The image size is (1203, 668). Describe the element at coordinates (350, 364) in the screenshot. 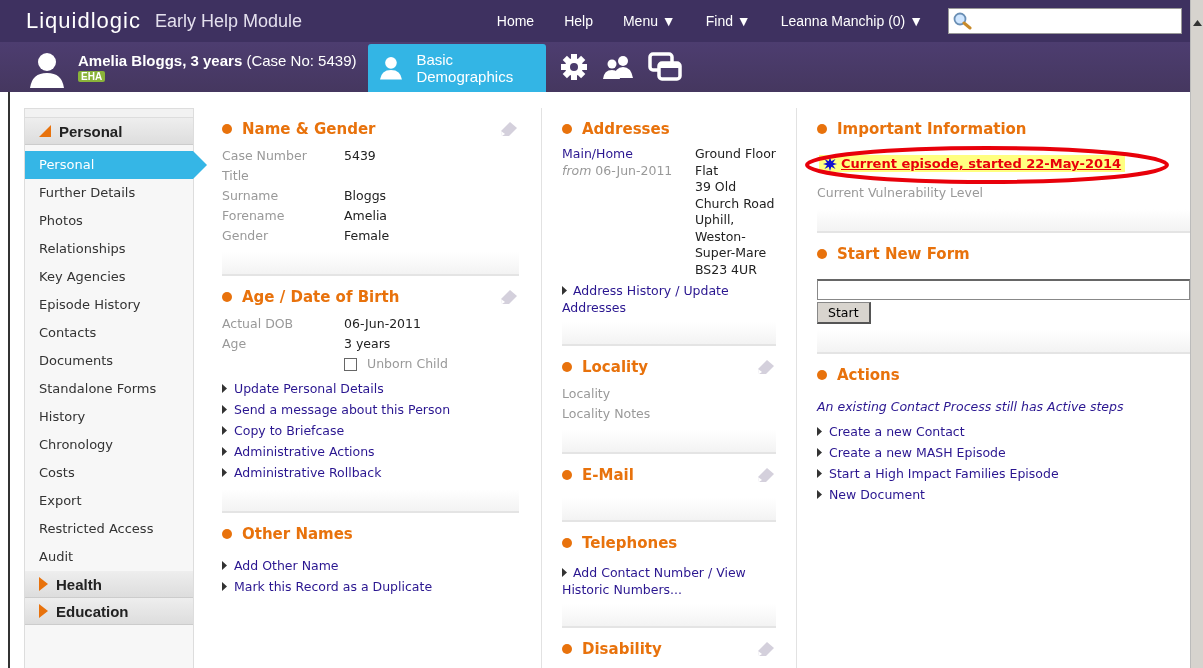

I see `checkbox` at that location.